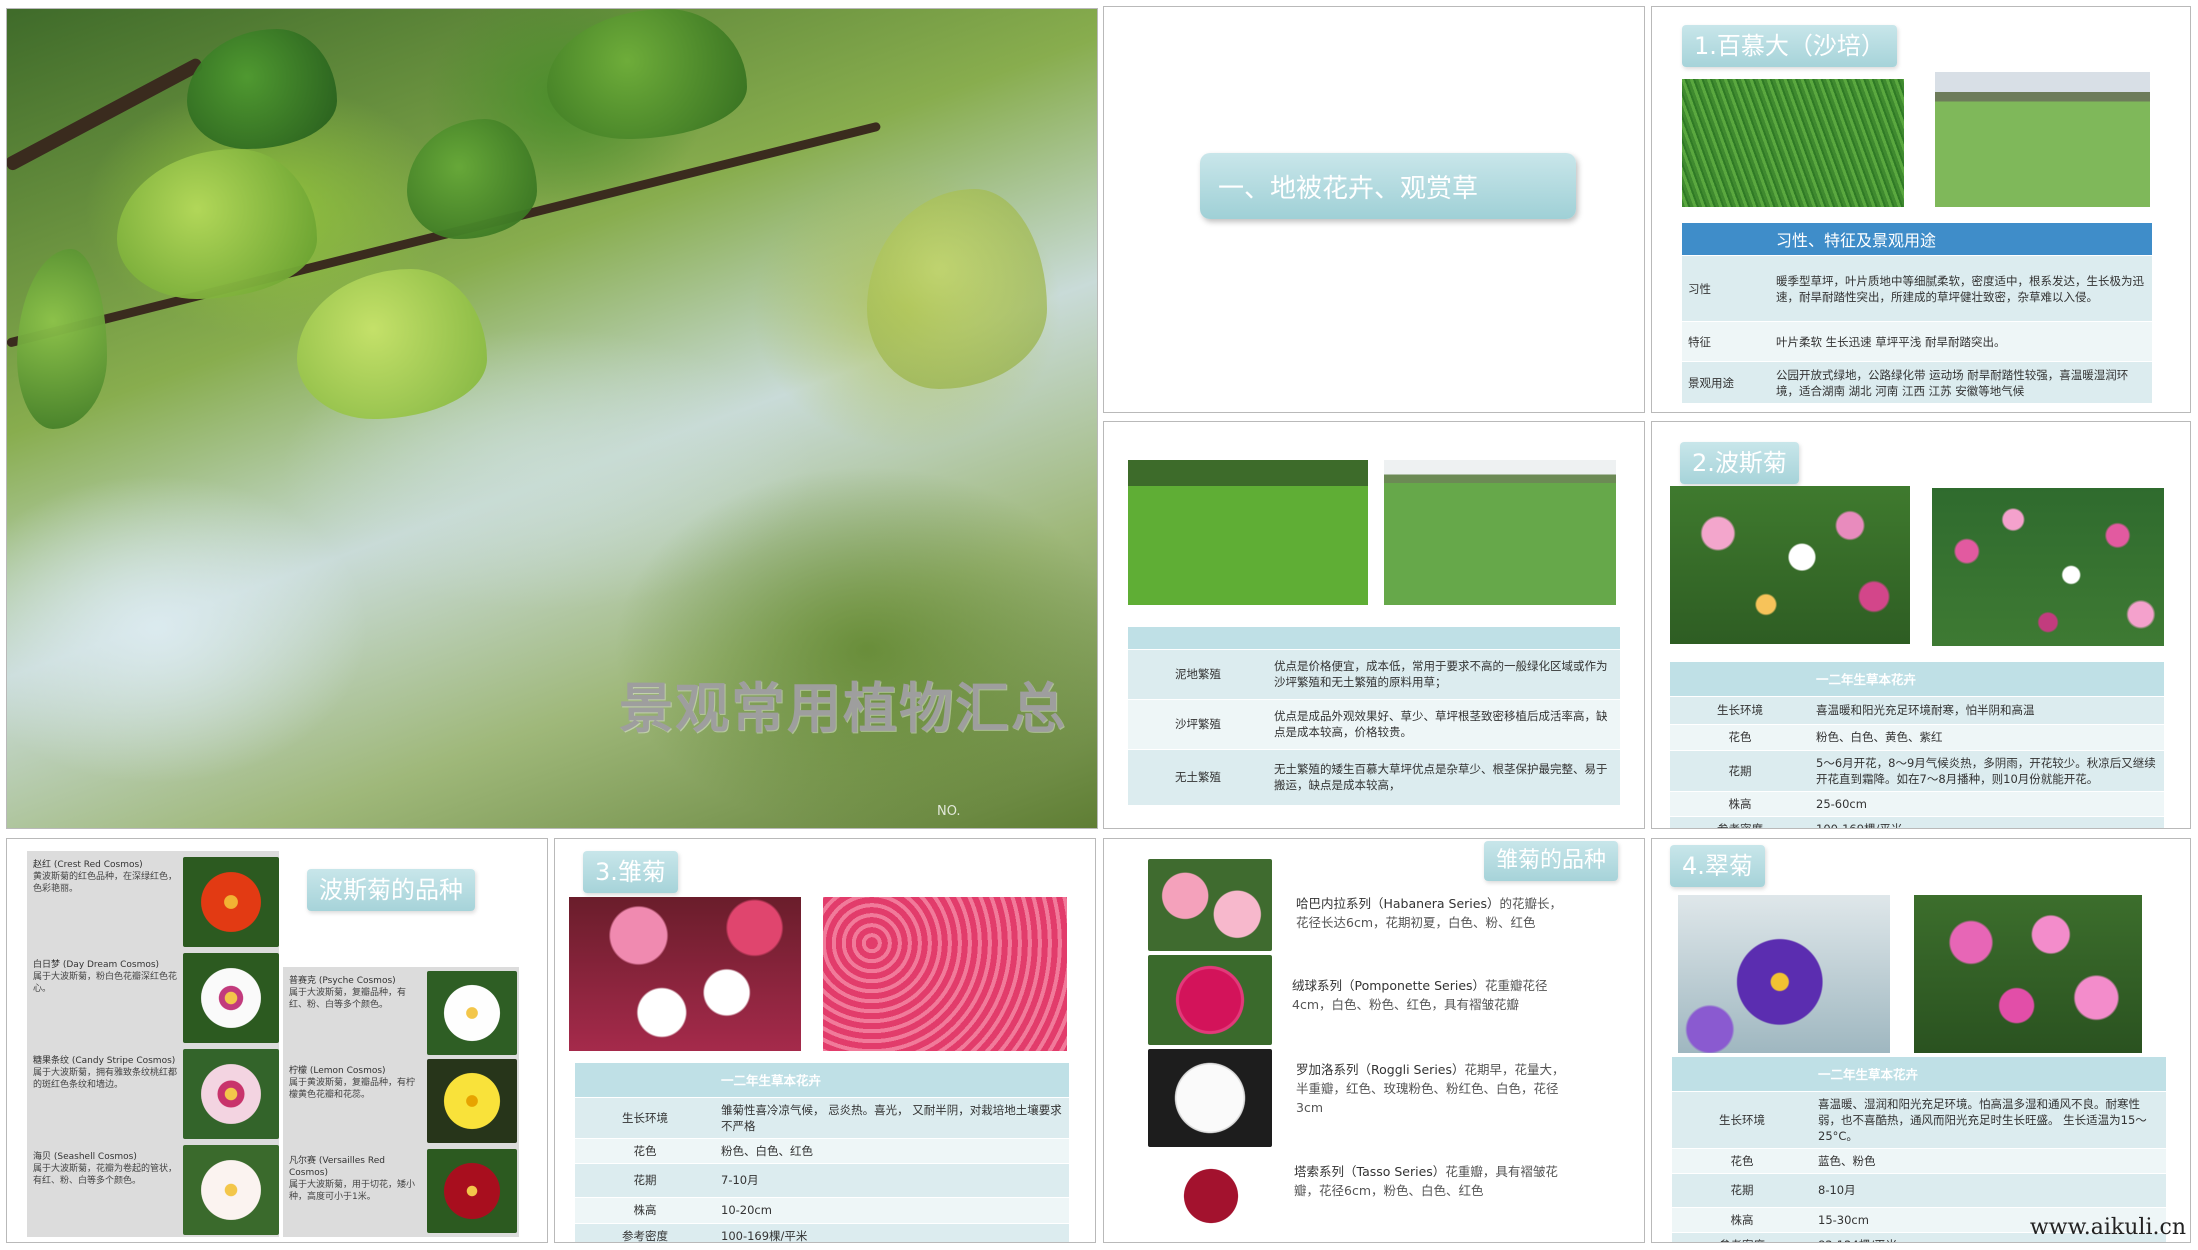  What do you see at coordinates (391, 890) in the screenshot?
I see `slide-title: 波斯菊的品种` at bounding box center [391, 890].